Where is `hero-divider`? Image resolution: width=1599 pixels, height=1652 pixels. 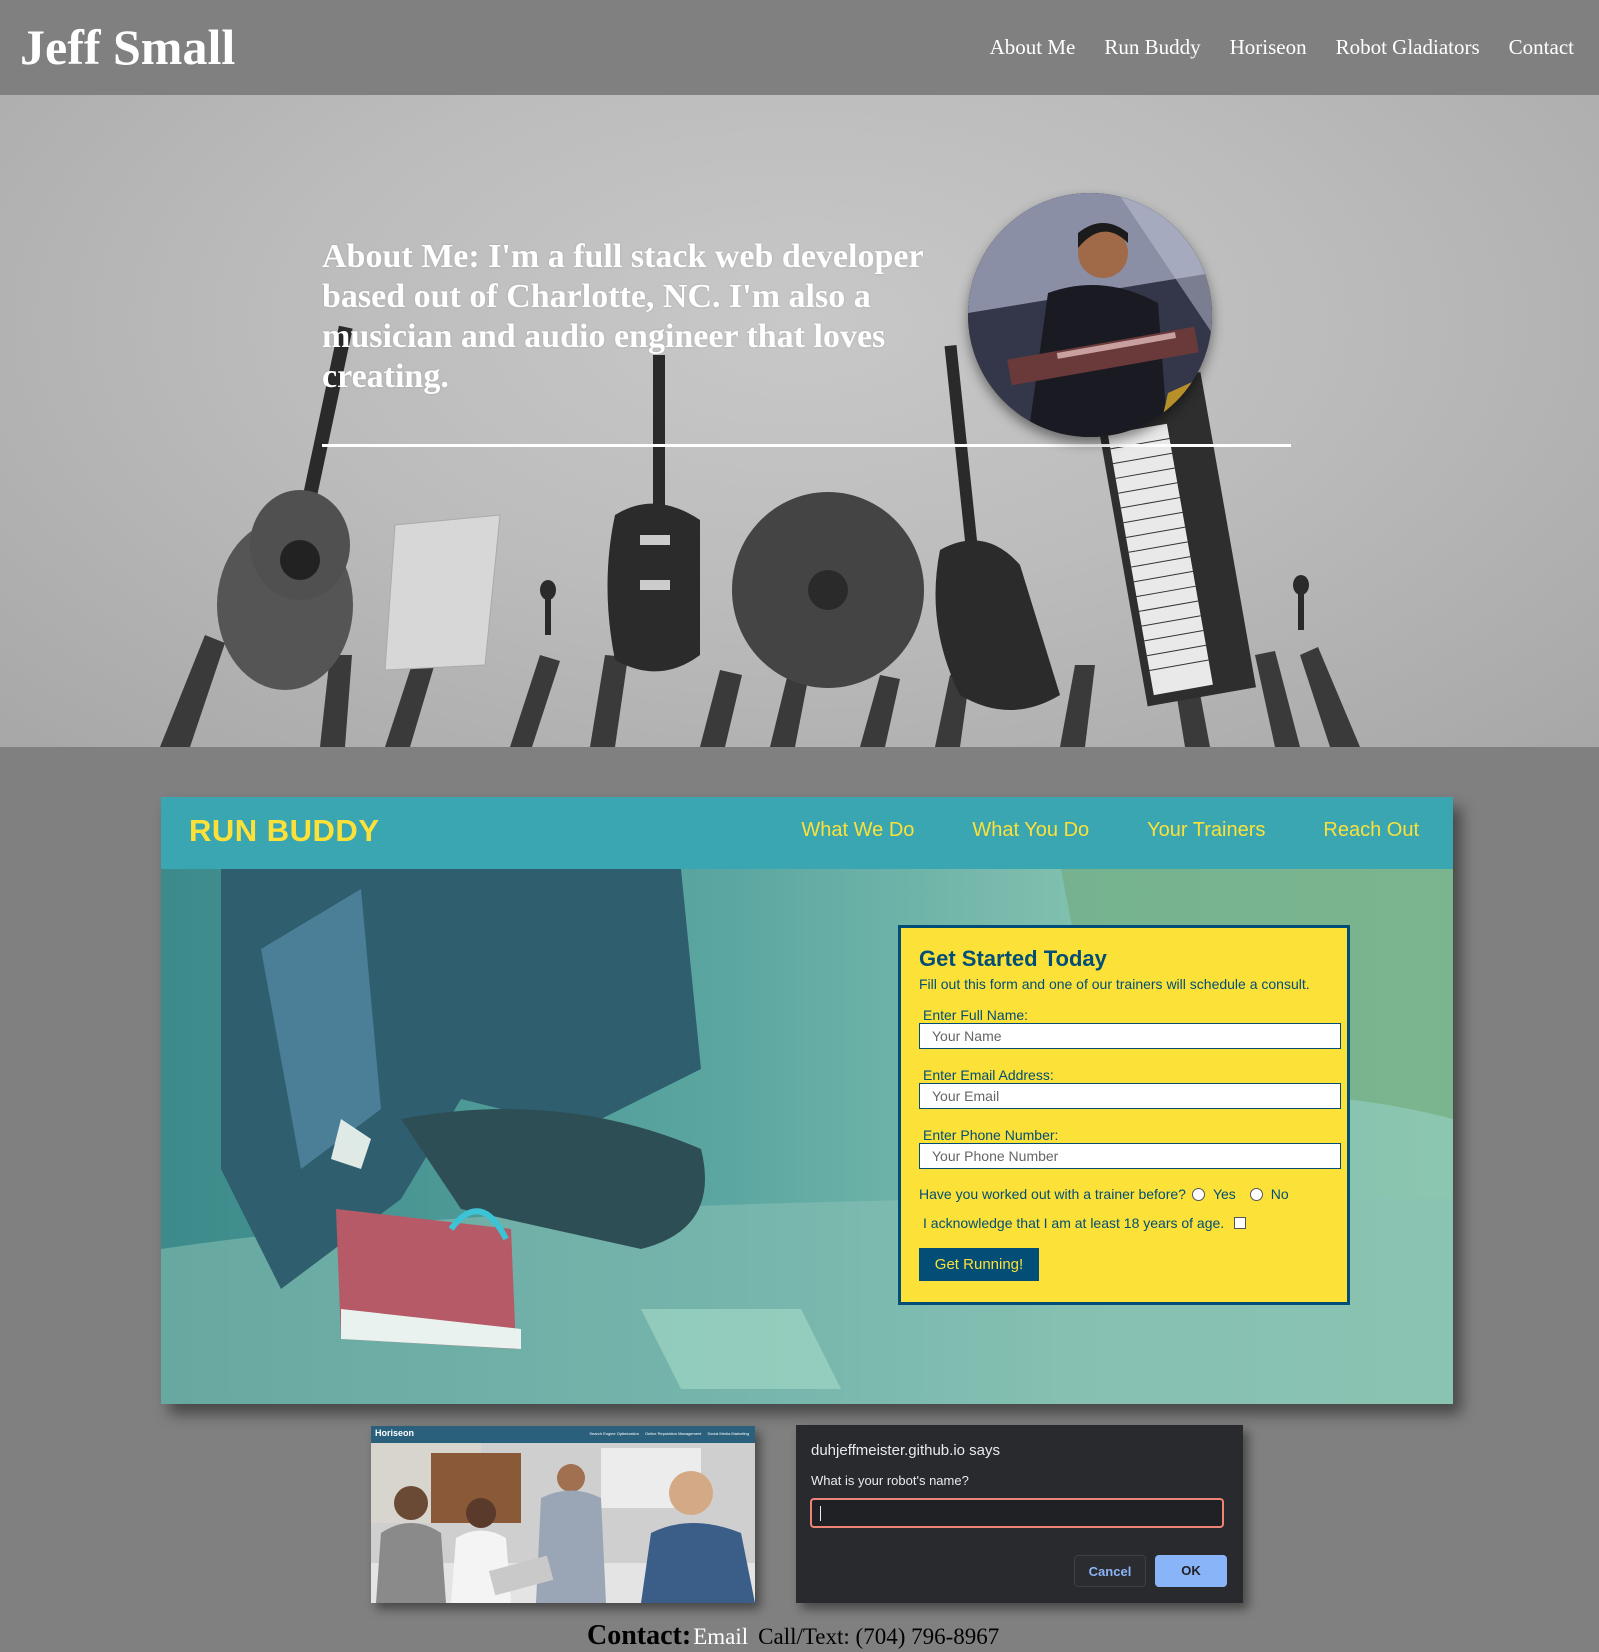
hero-divider is located at coordinates (806, 445).